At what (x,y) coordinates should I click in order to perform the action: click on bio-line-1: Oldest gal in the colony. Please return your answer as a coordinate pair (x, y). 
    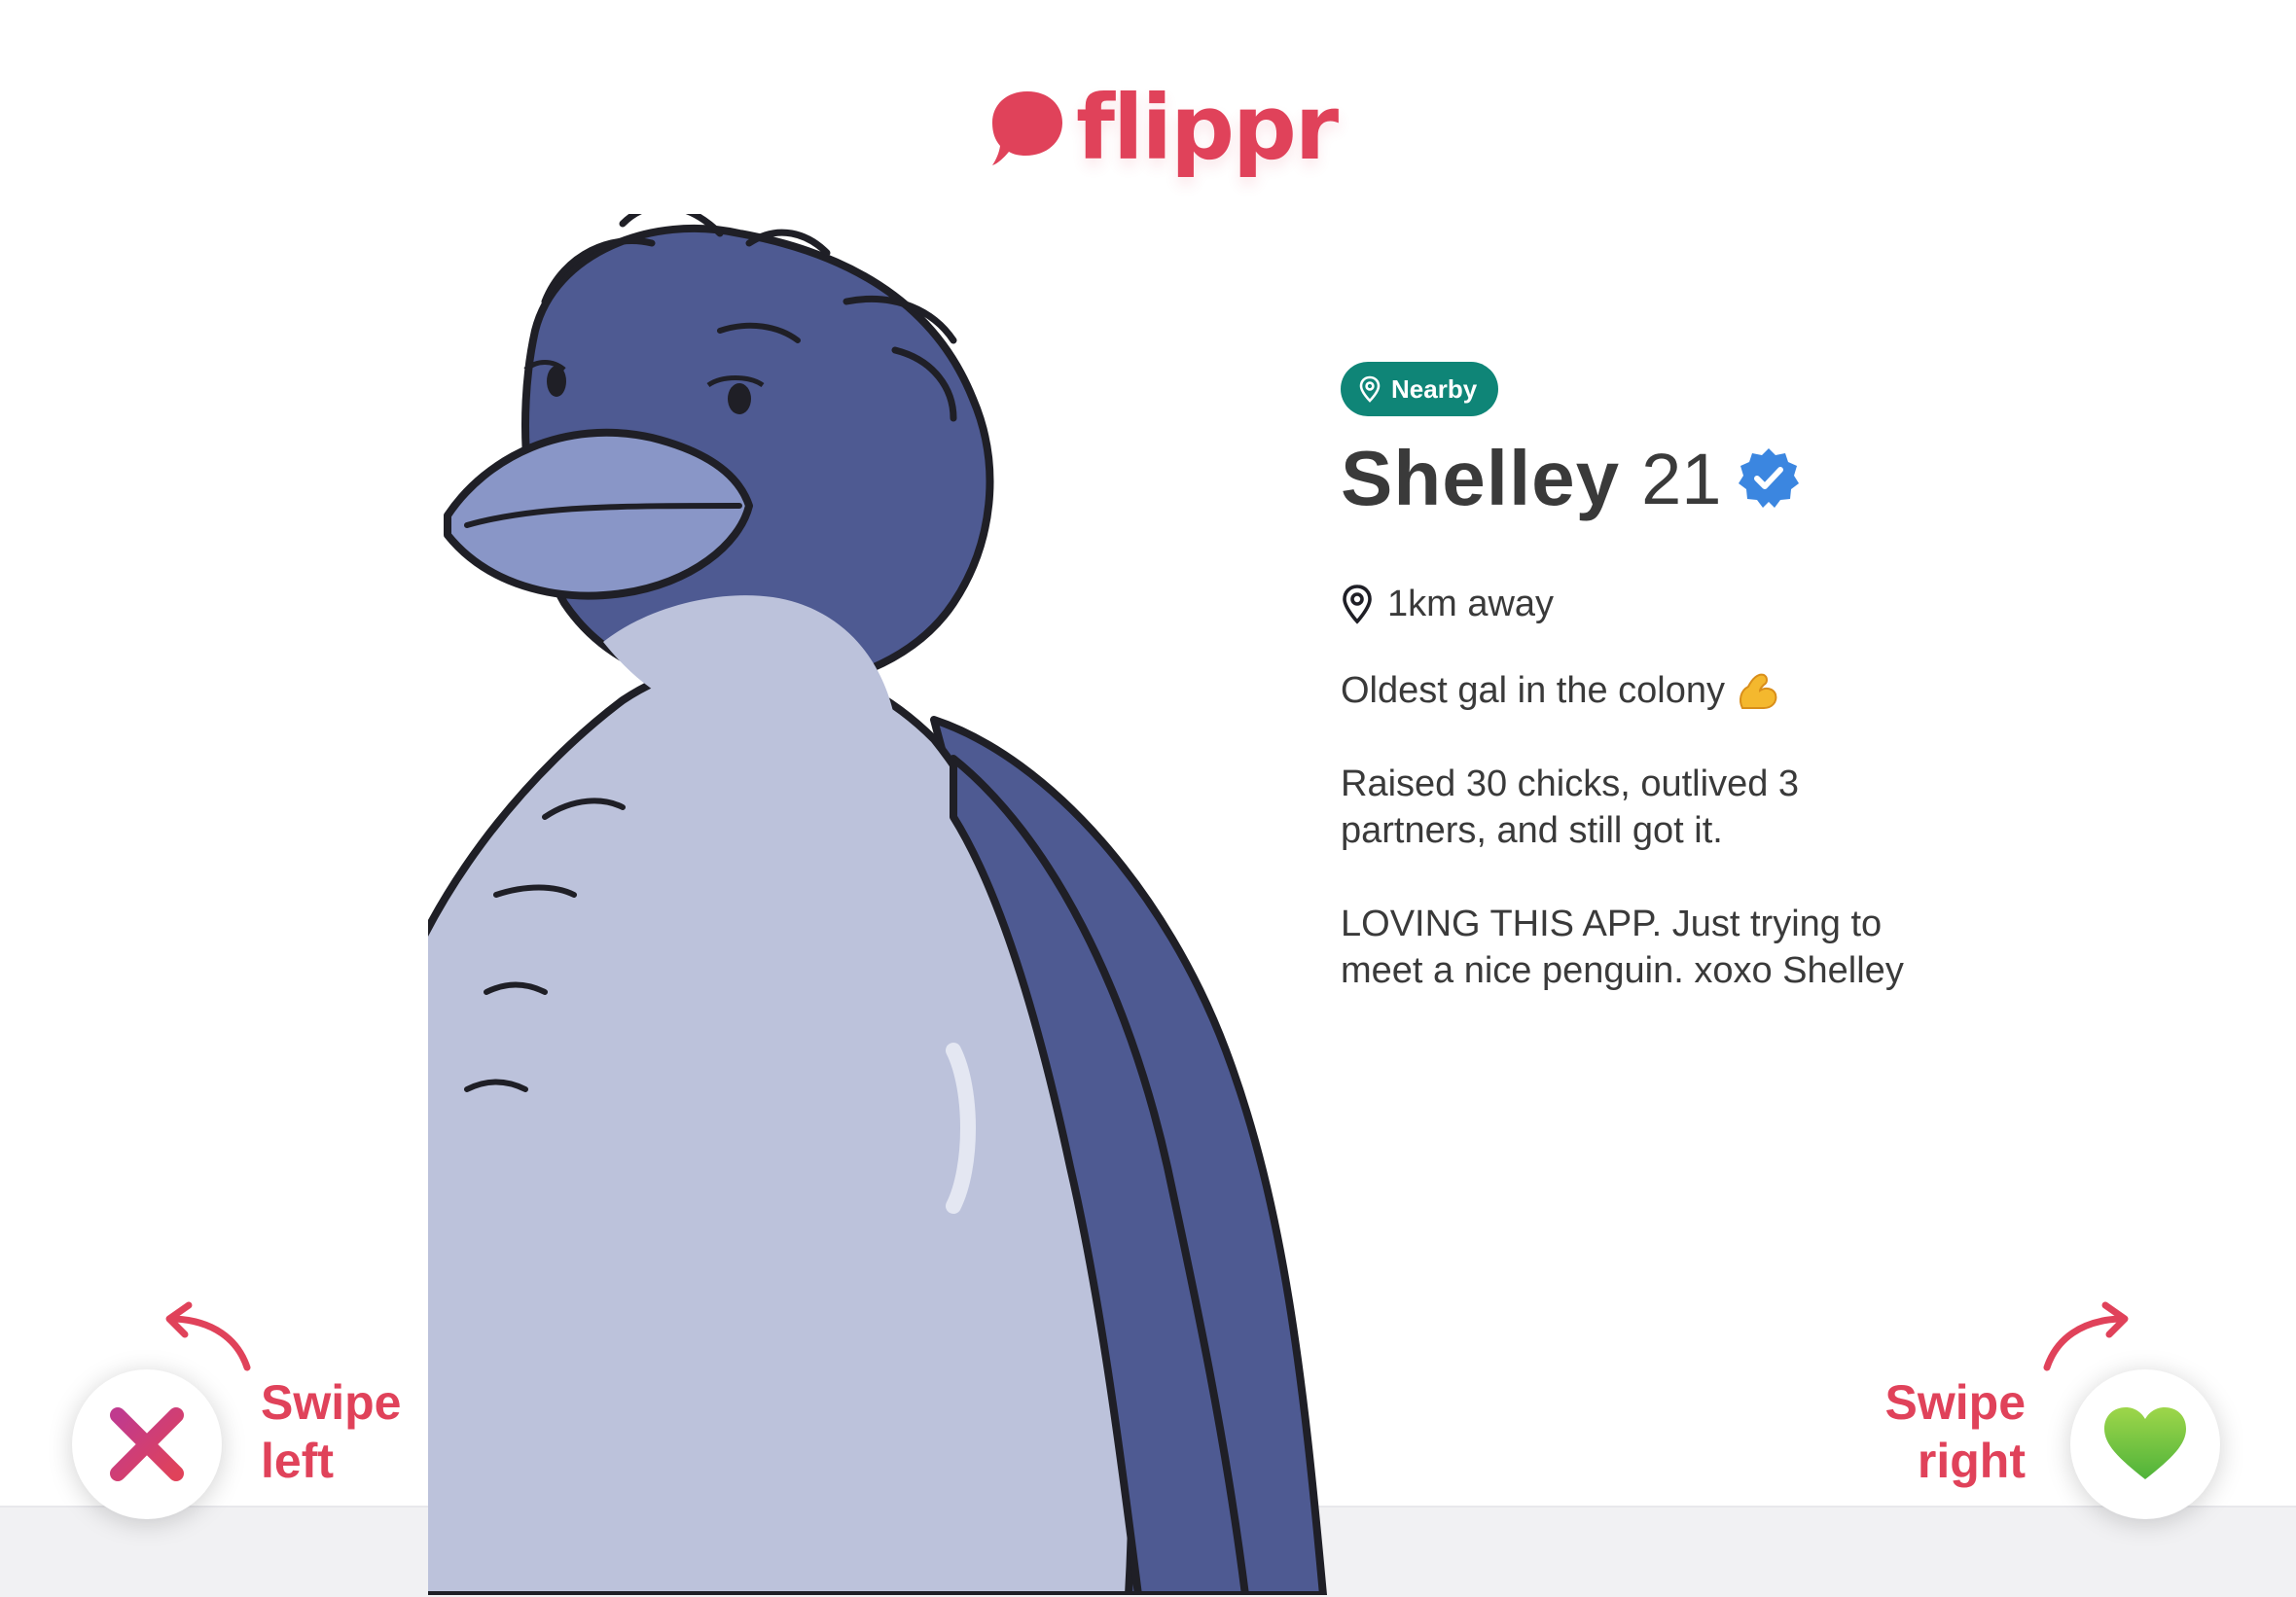
    Looking at the image, I should click on (1642, 690).